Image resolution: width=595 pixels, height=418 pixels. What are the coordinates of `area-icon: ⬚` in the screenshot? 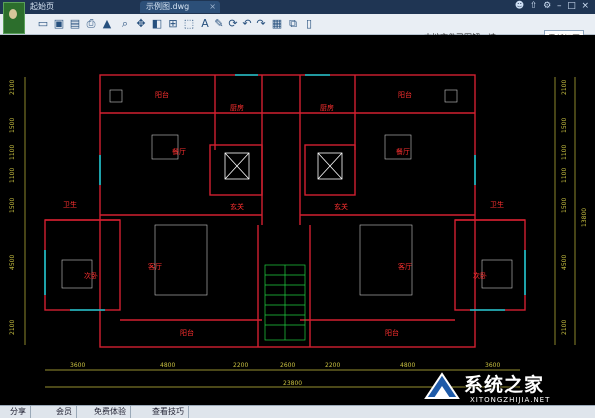 It's located at (189, 24).